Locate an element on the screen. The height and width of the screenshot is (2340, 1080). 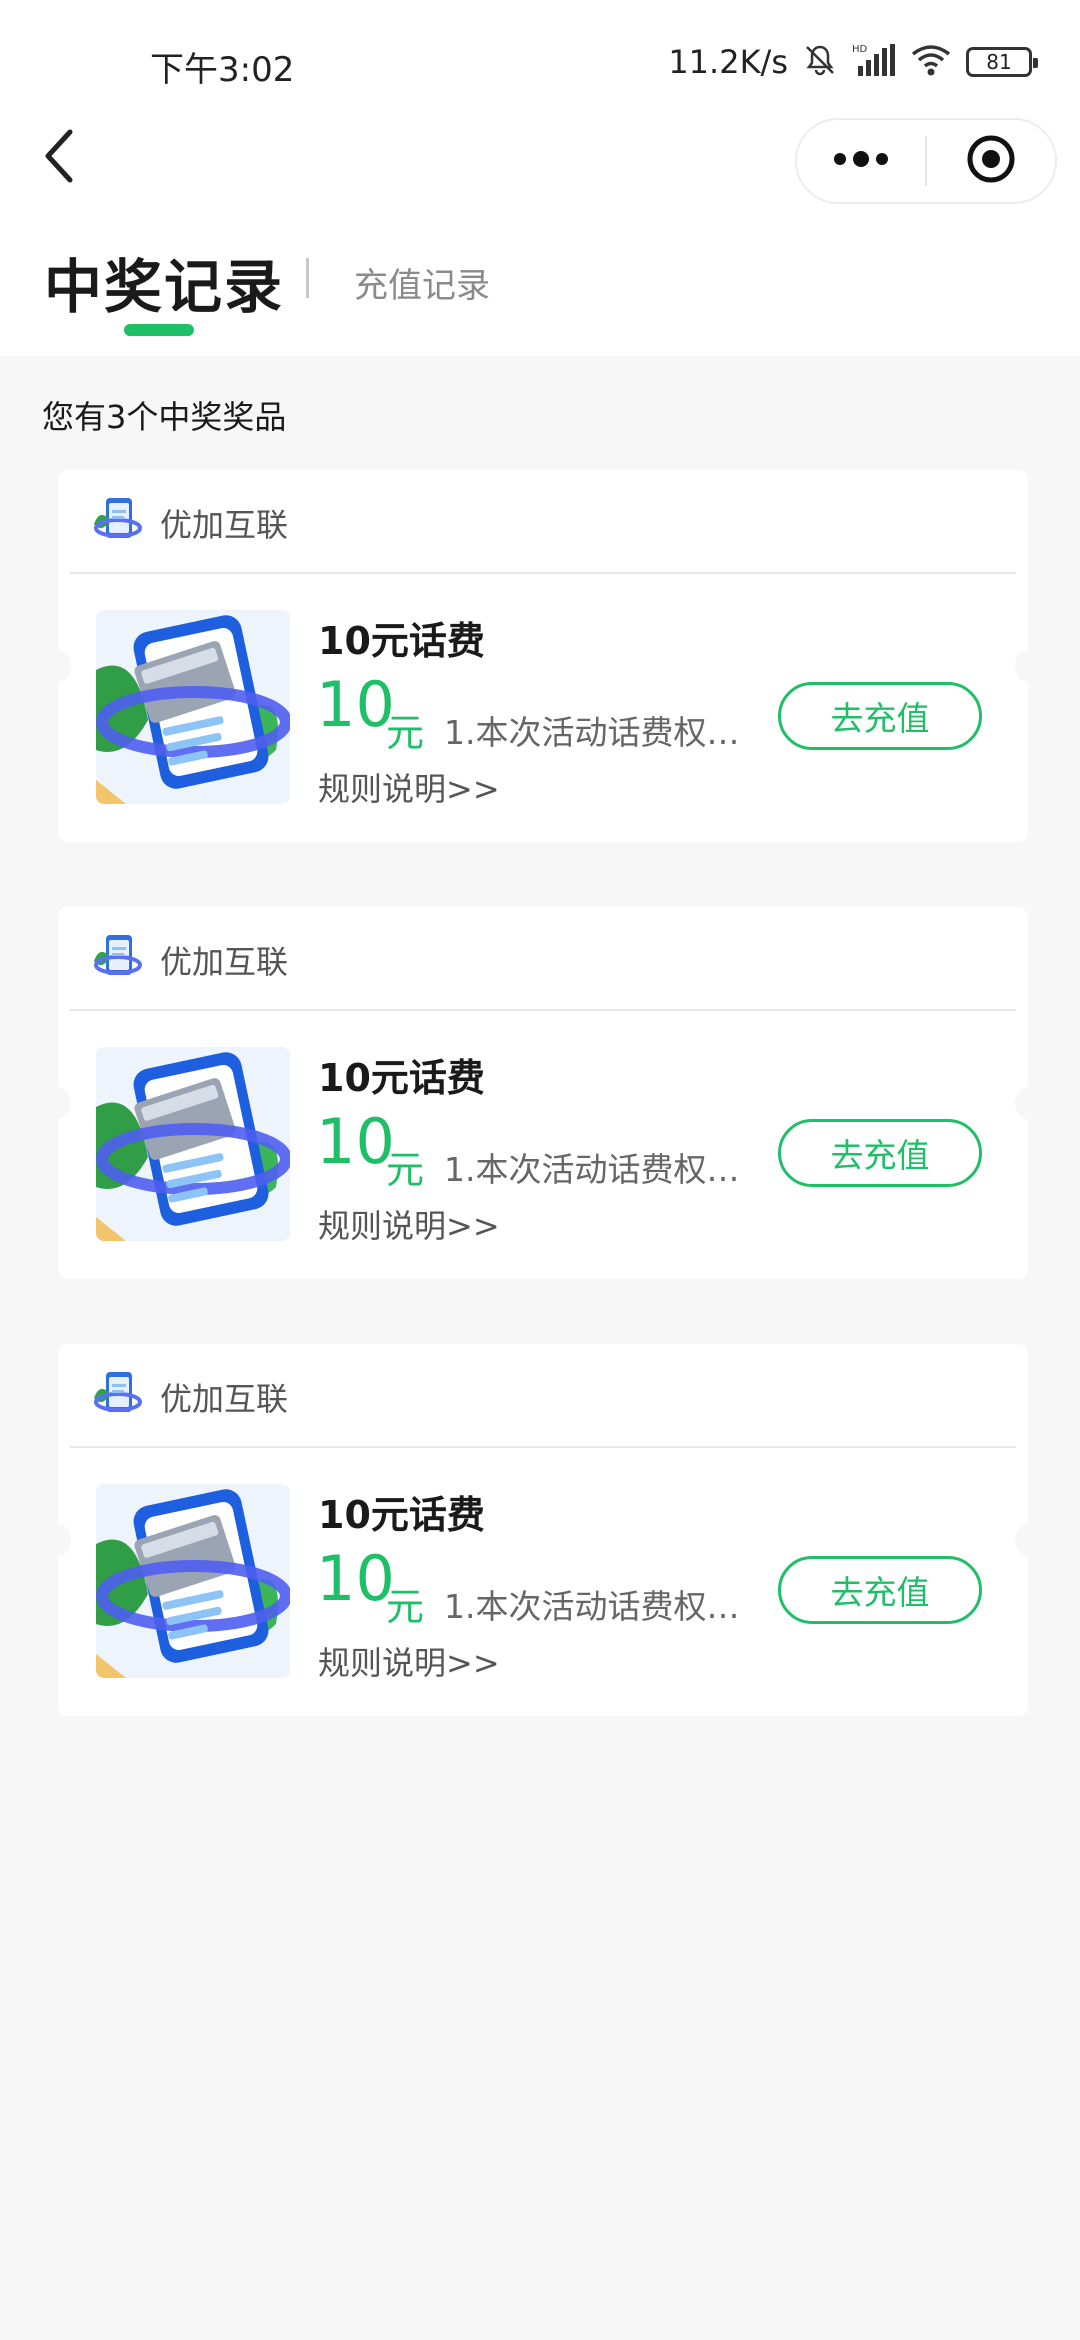
tab-recharge-records: 充值记录 is located at coordinates (422, 282).